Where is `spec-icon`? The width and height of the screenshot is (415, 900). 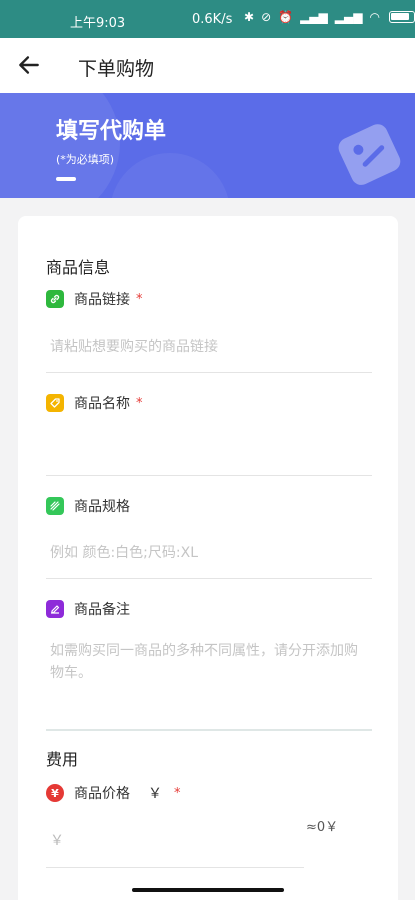
spec-icon is located at coordinates (55, 506).